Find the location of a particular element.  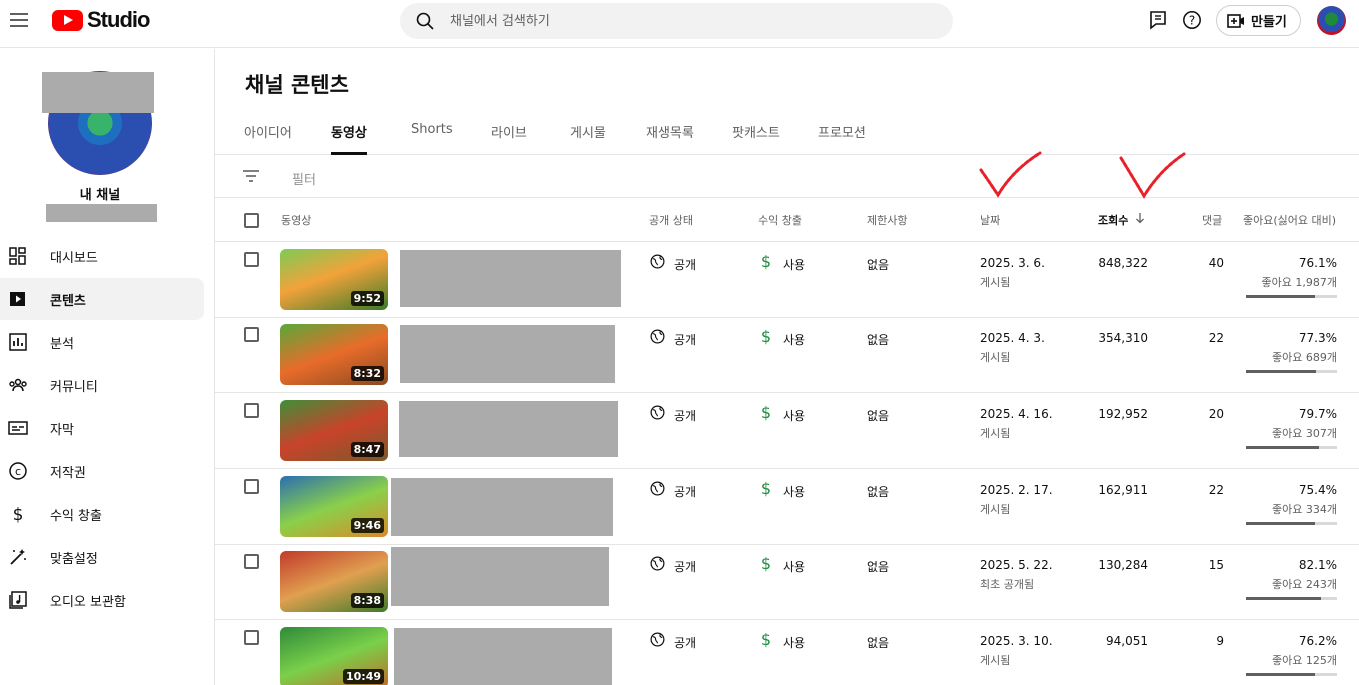

col-restrictions: 제한사항 is located at coordinates (887, 220).